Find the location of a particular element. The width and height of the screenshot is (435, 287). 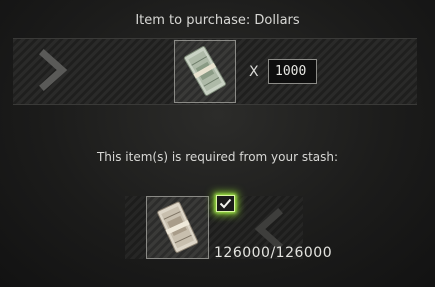

check-icon is located at coordinates (225, 203).